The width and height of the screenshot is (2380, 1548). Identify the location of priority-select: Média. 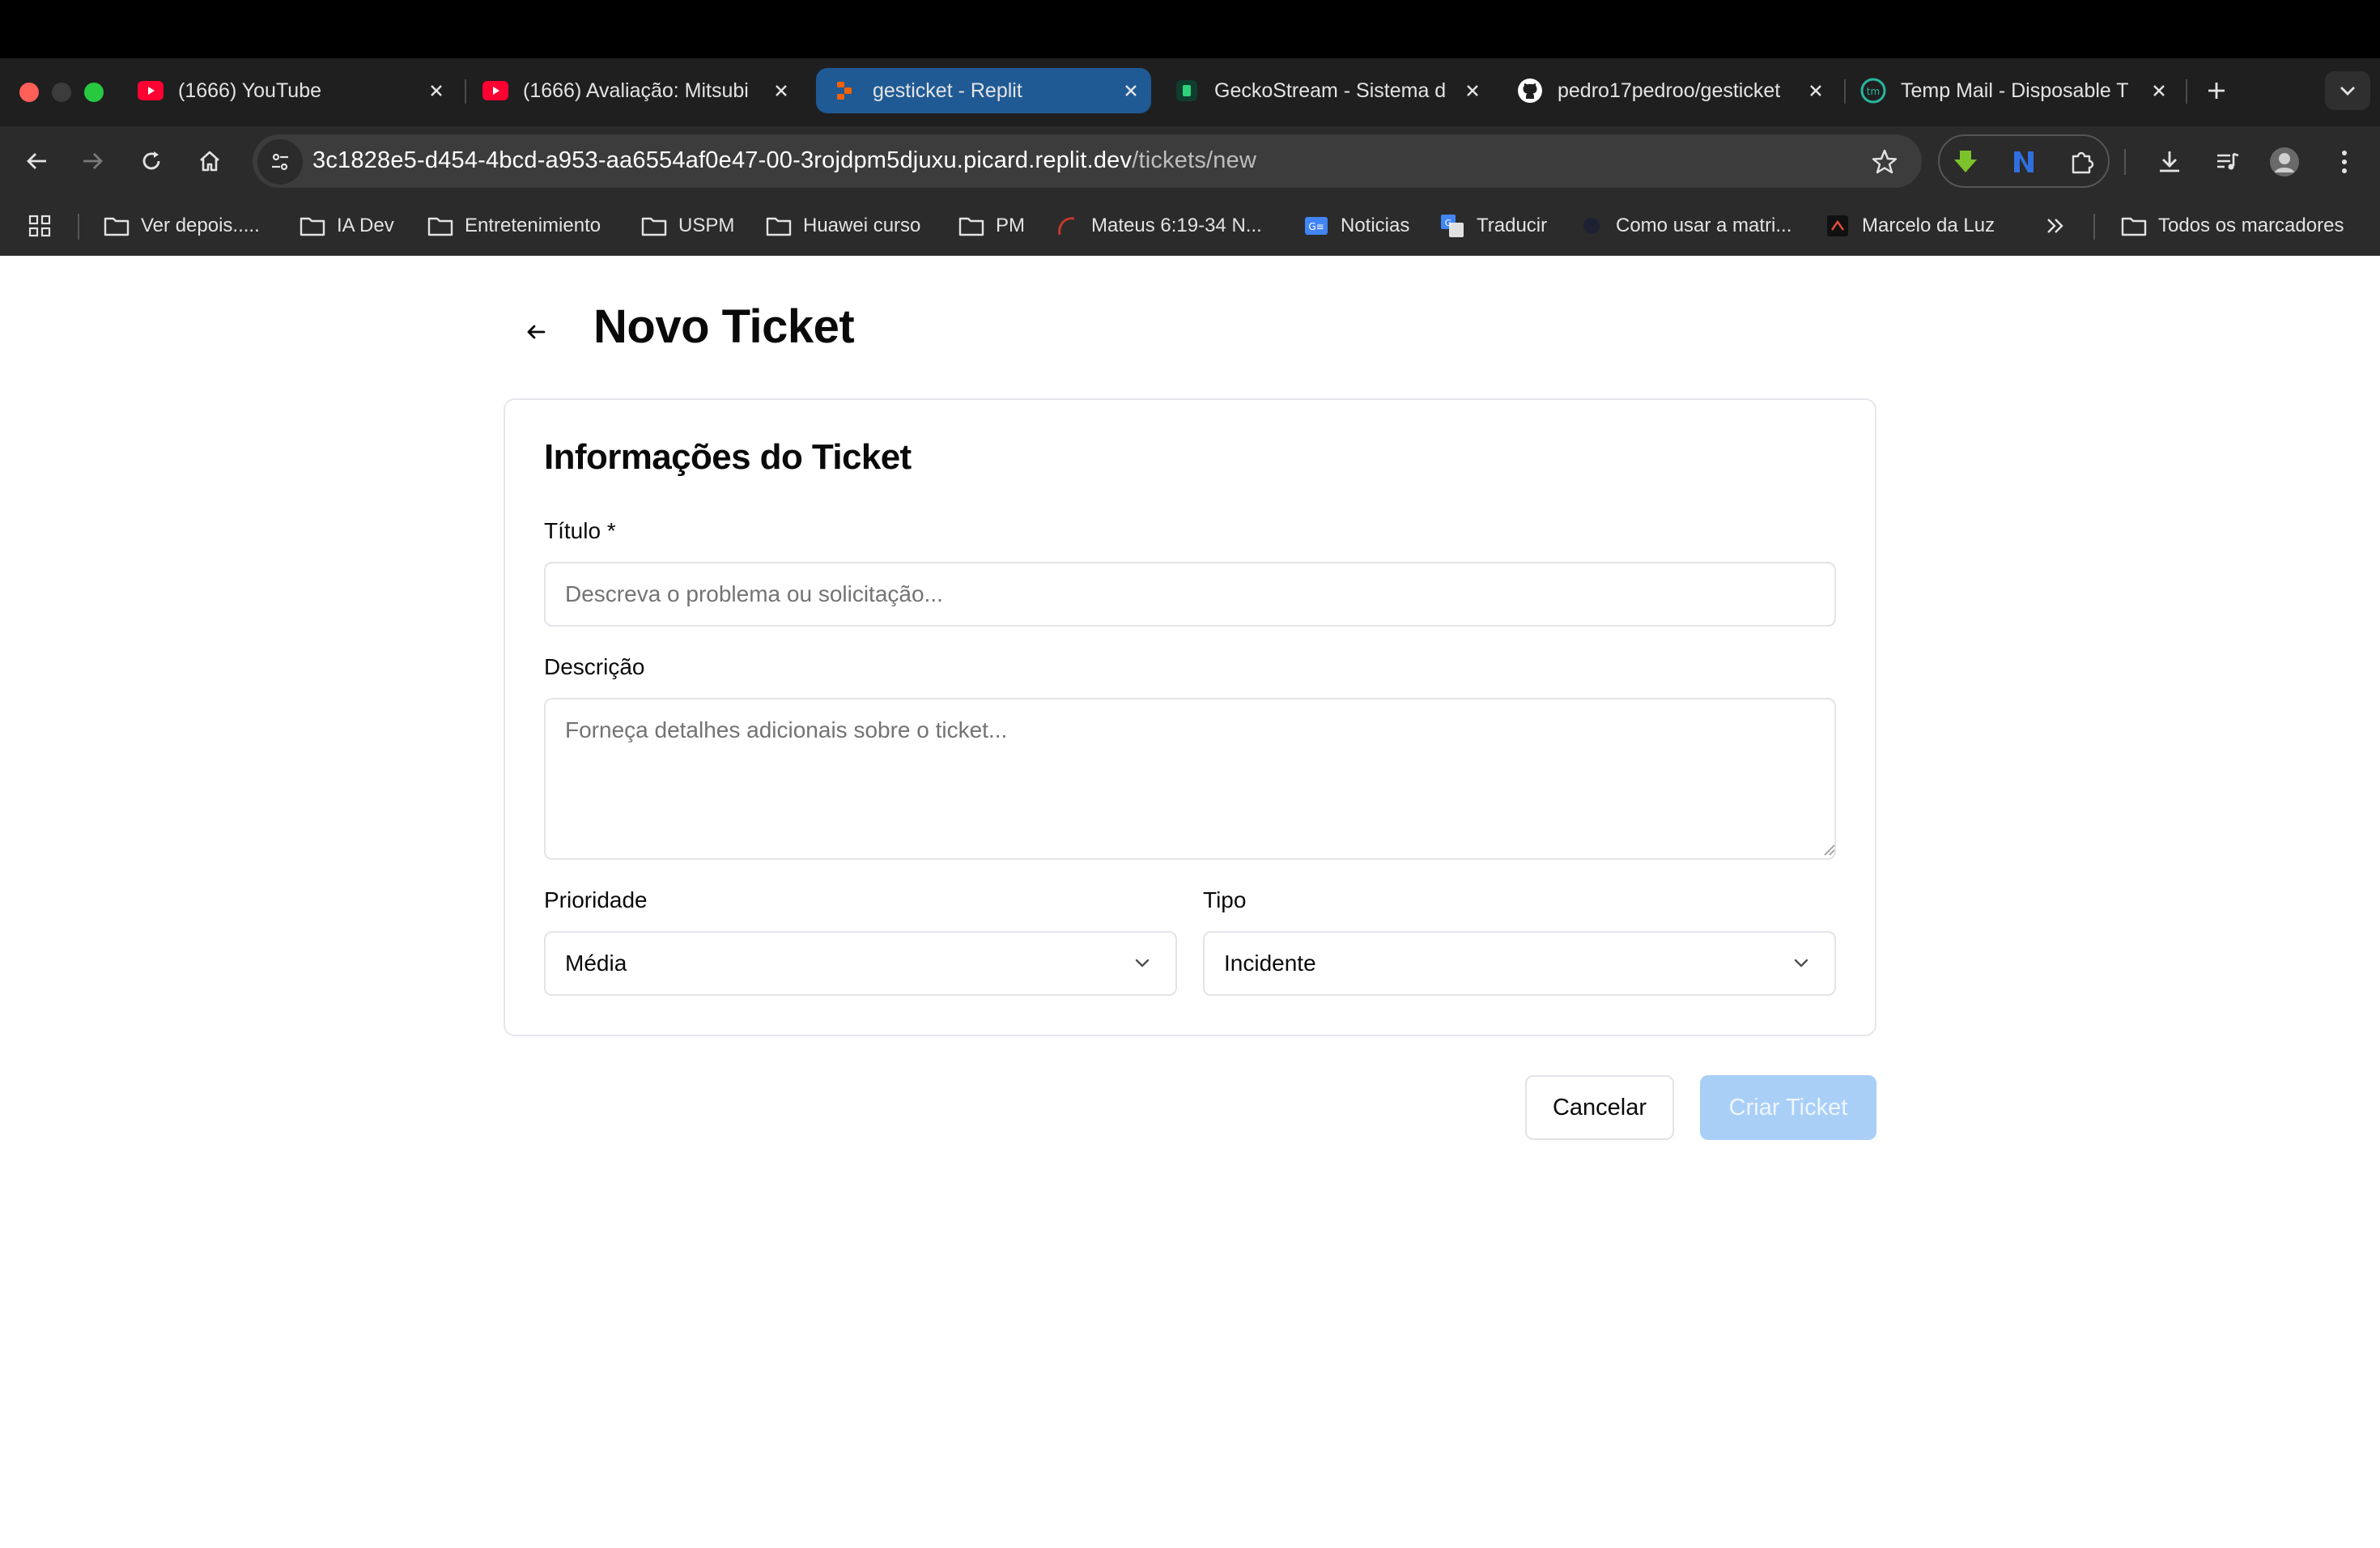
(860, 963).